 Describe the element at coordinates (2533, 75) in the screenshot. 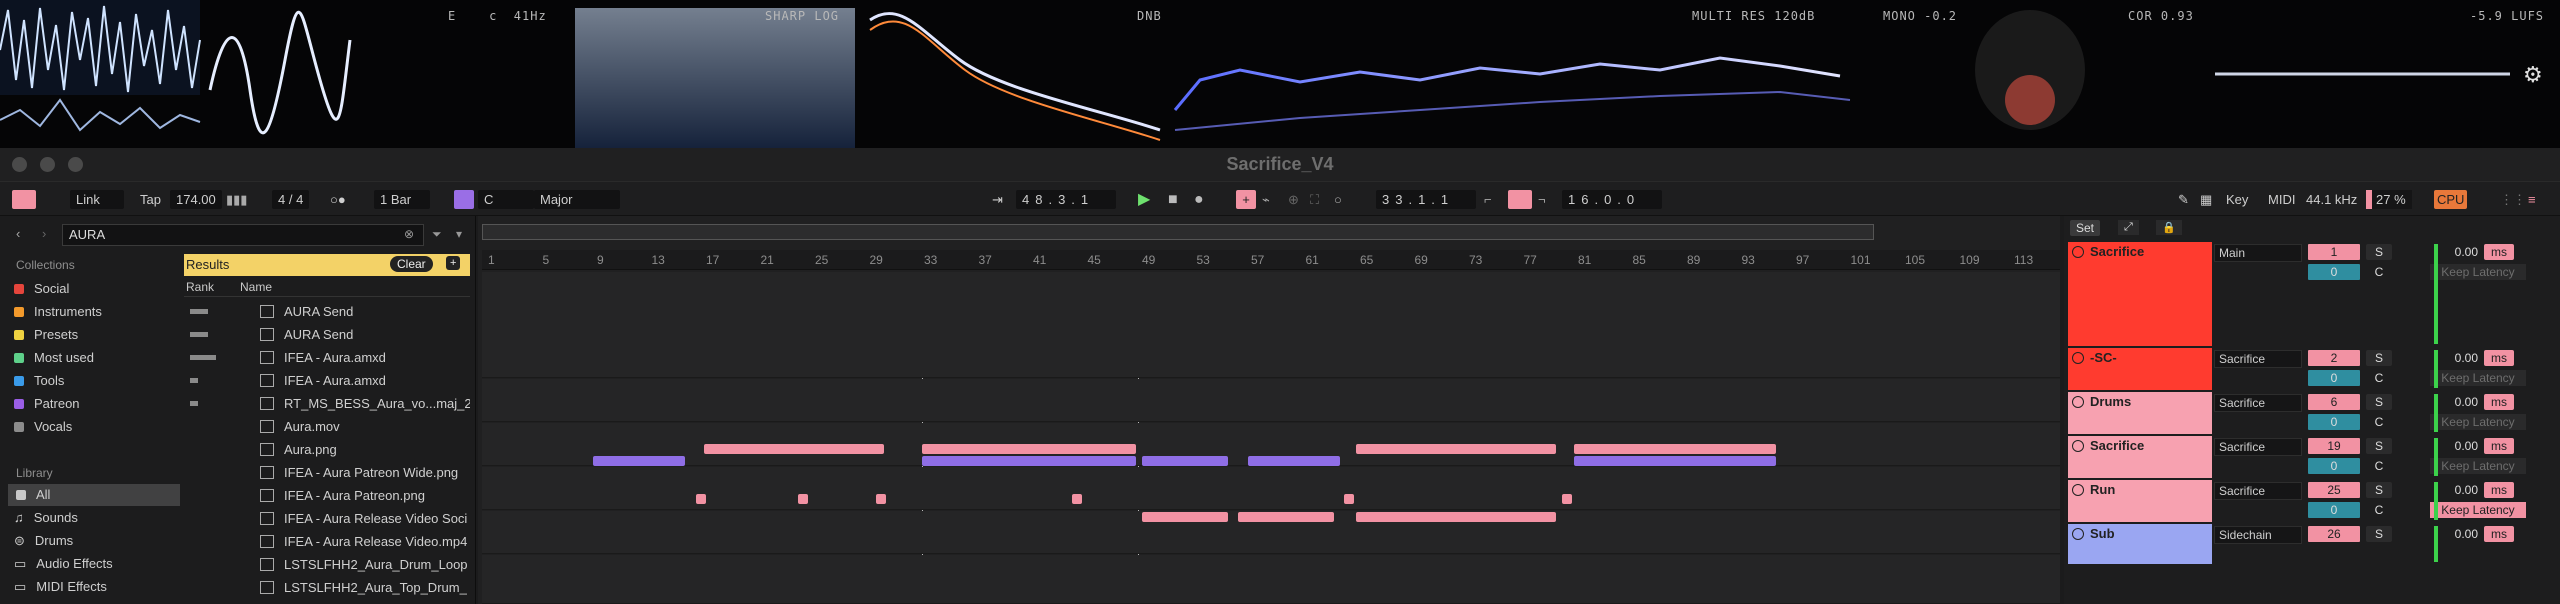

I see `gear-icon: ⚙` at that location.